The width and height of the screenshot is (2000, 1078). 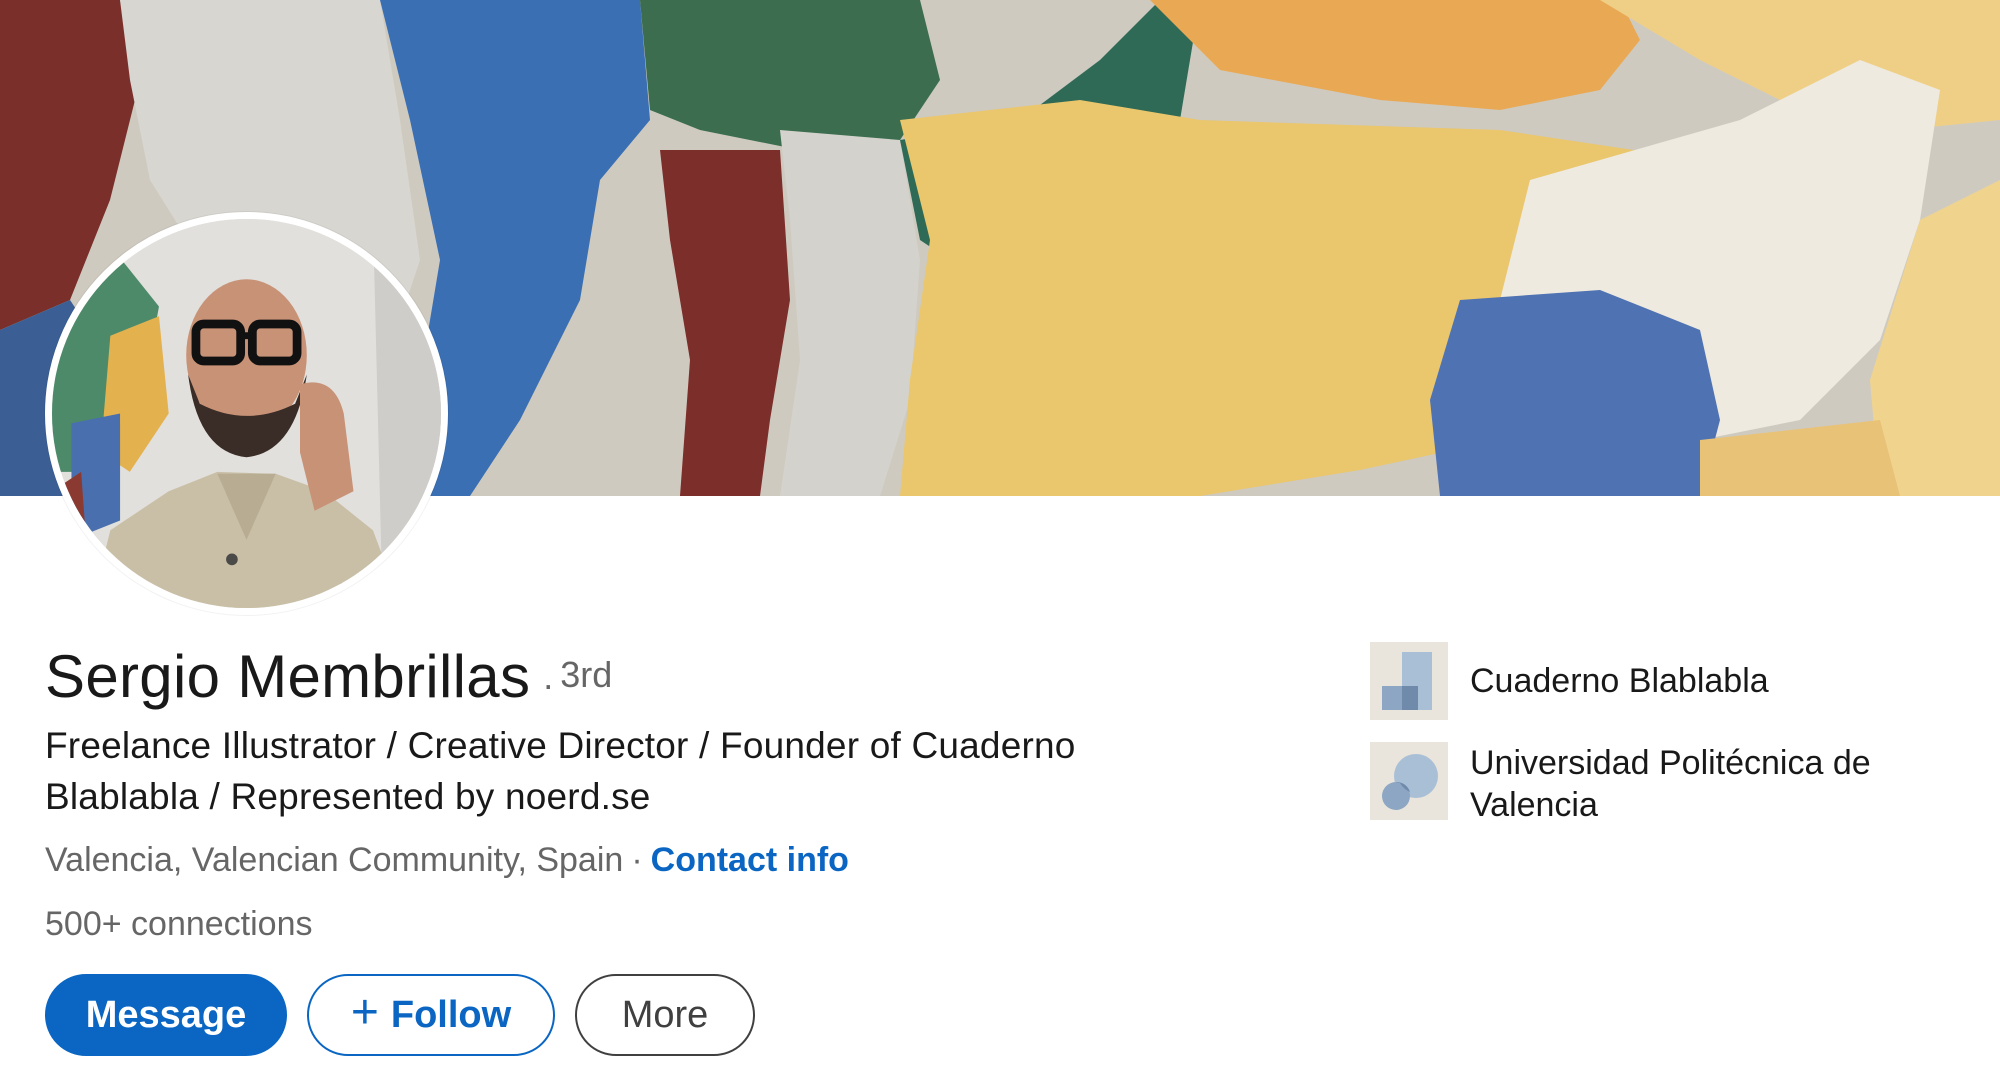 I want to click on profile-name: Sergio Membrillas, so click(x=288, y=676).